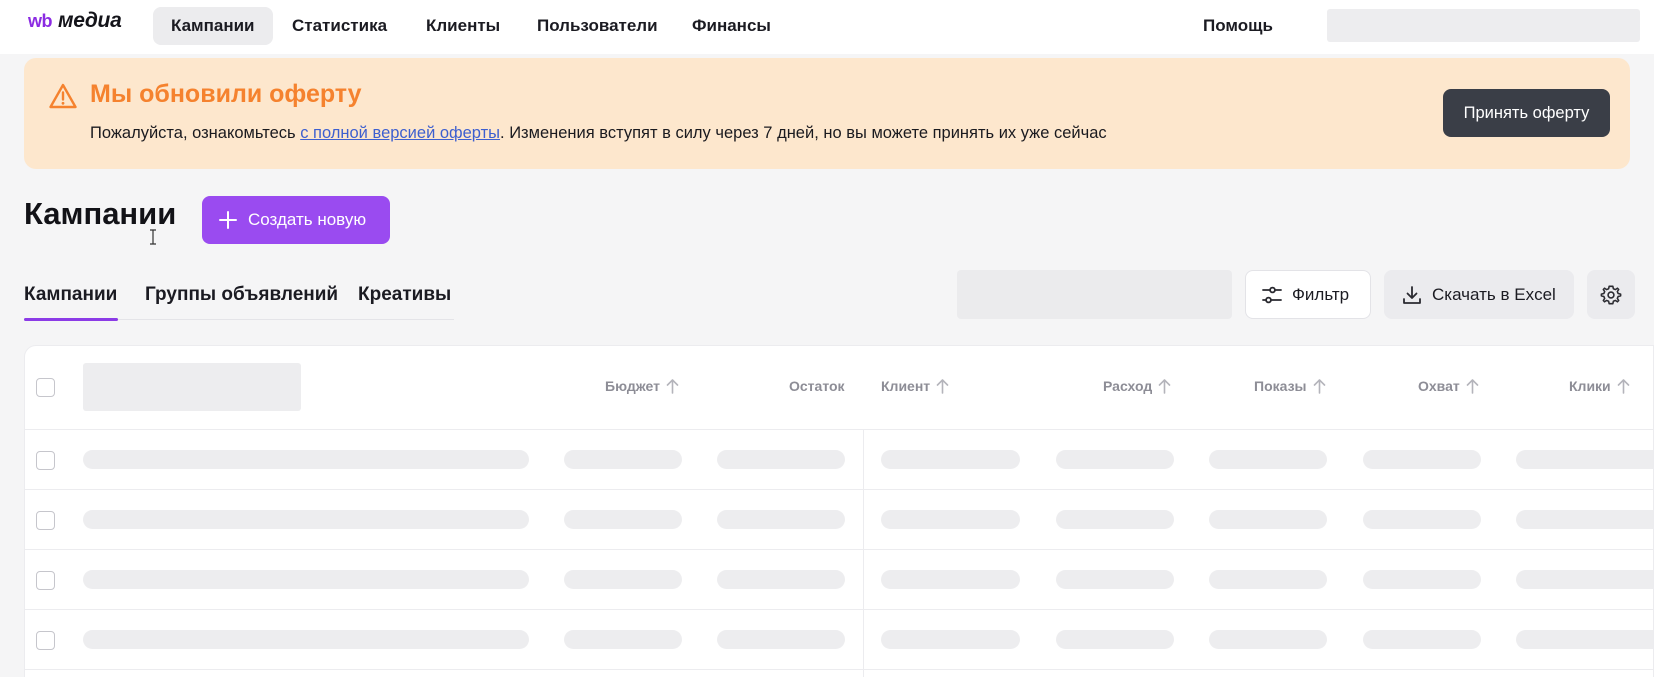 The image size is (1654, 677). What do you see at coordinates (906, 386) in the screenshot?
I see `column-label-client: Клиент` at bounding box center [906, 386].